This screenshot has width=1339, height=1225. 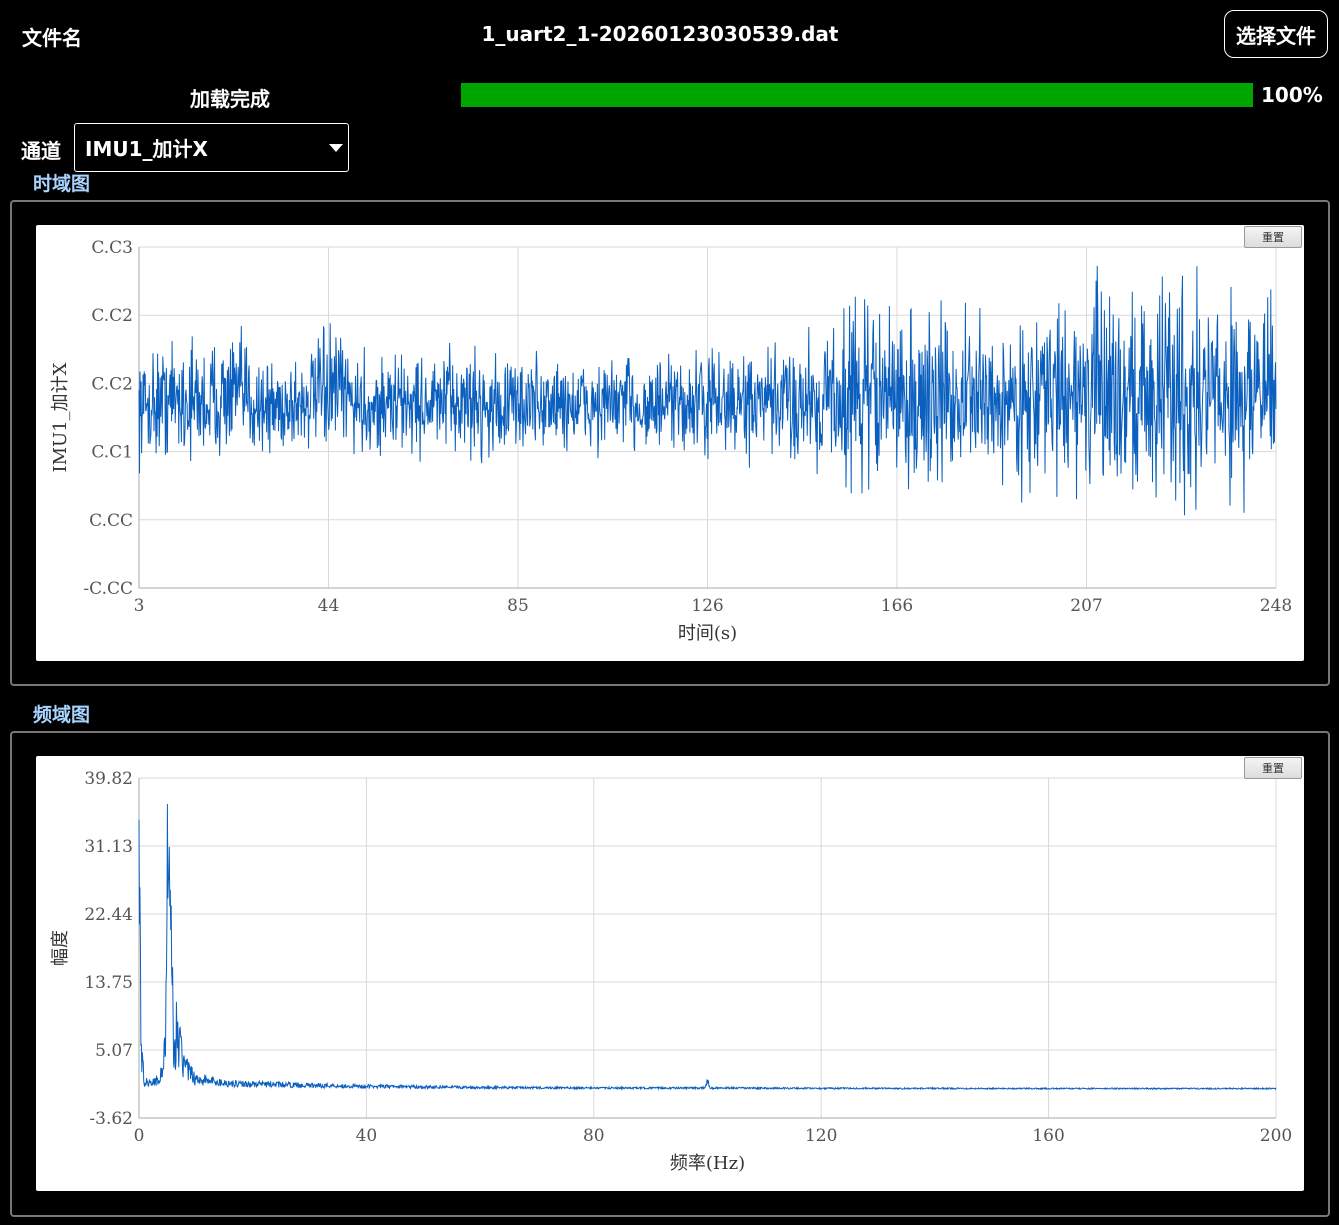 What do you see at coordinates (897, 606) in the screenshot?
I see `x-tick-label: 166` at bounding box center [897, 606].